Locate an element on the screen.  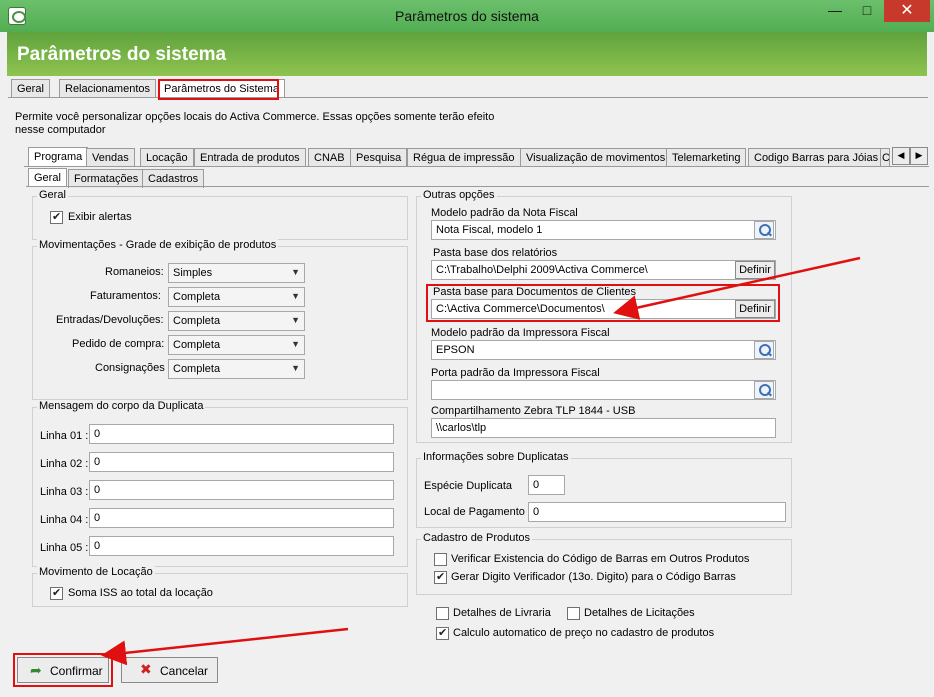
arrow-to-docs-field is located at coordinates (737, 288).